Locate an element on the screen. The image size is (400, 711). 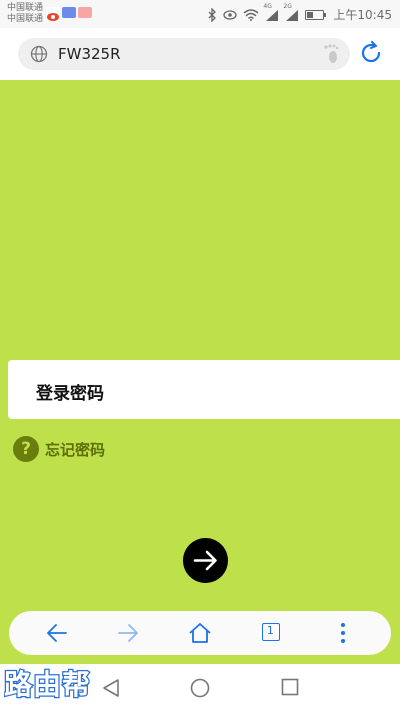
browser-toolbar: 1 is located at coordinates (200, 633).